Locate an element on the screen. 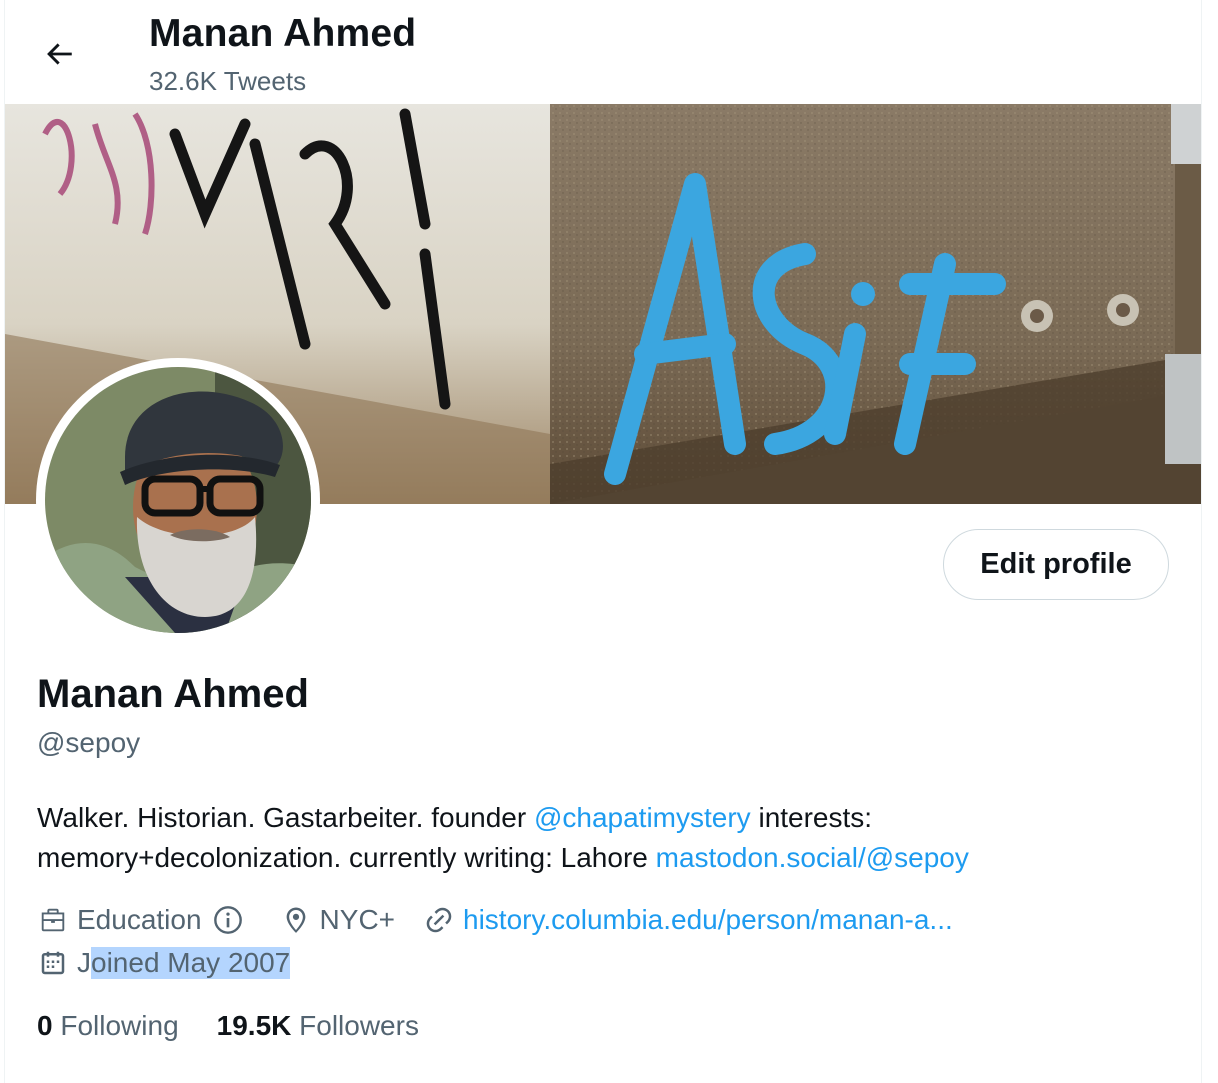 The image size is (1218, 1083). link-icon is located at coordinates (439, 920).